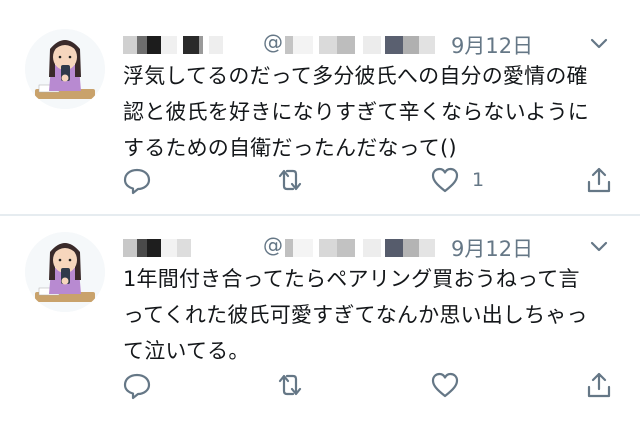 The image size is (640, 436). What do you see at coordinates (320, 390) in the screenshot?
I see `tweet-actions` at bounding box center [320, 390].